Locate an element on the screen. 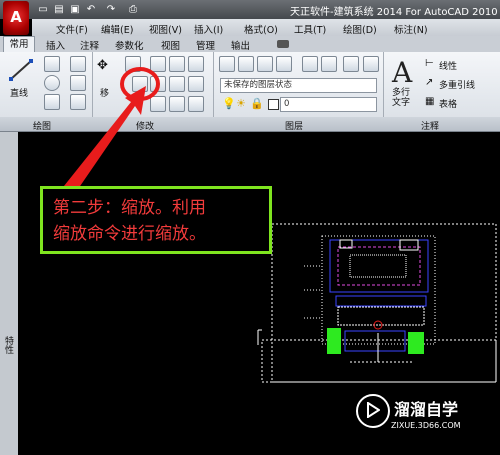 The height and width of the screenshot is (455, 500). watermark-title: 溜溜自学 is located at coordinates (426, 409).